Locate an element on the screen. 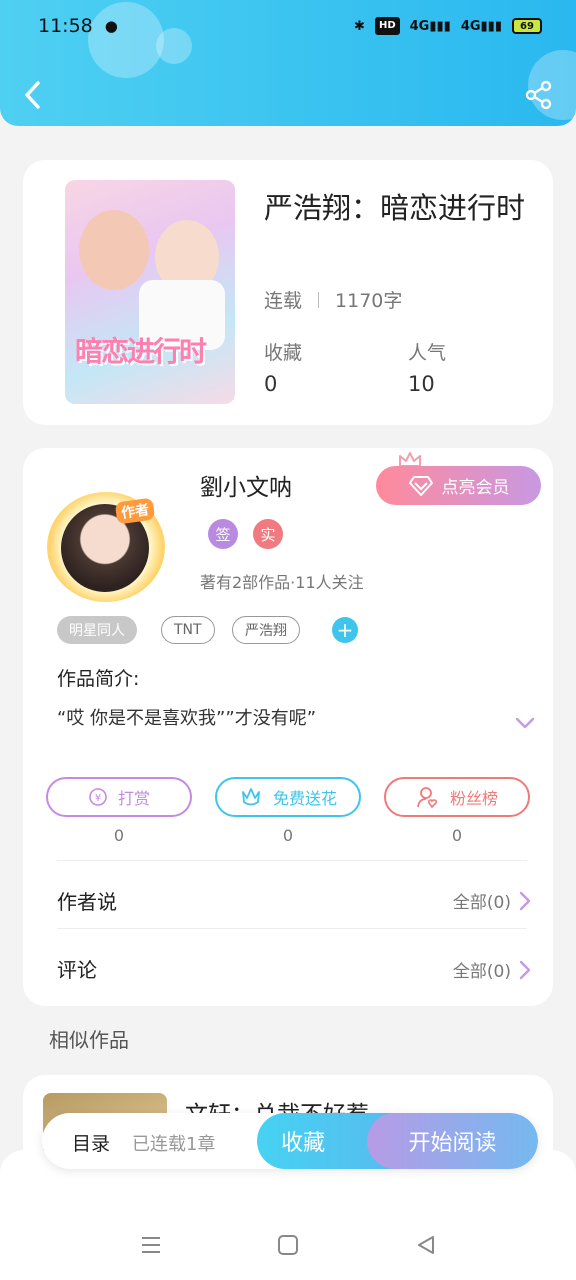  tag-chip: 明星同人 is located at coordinates (97, 630).